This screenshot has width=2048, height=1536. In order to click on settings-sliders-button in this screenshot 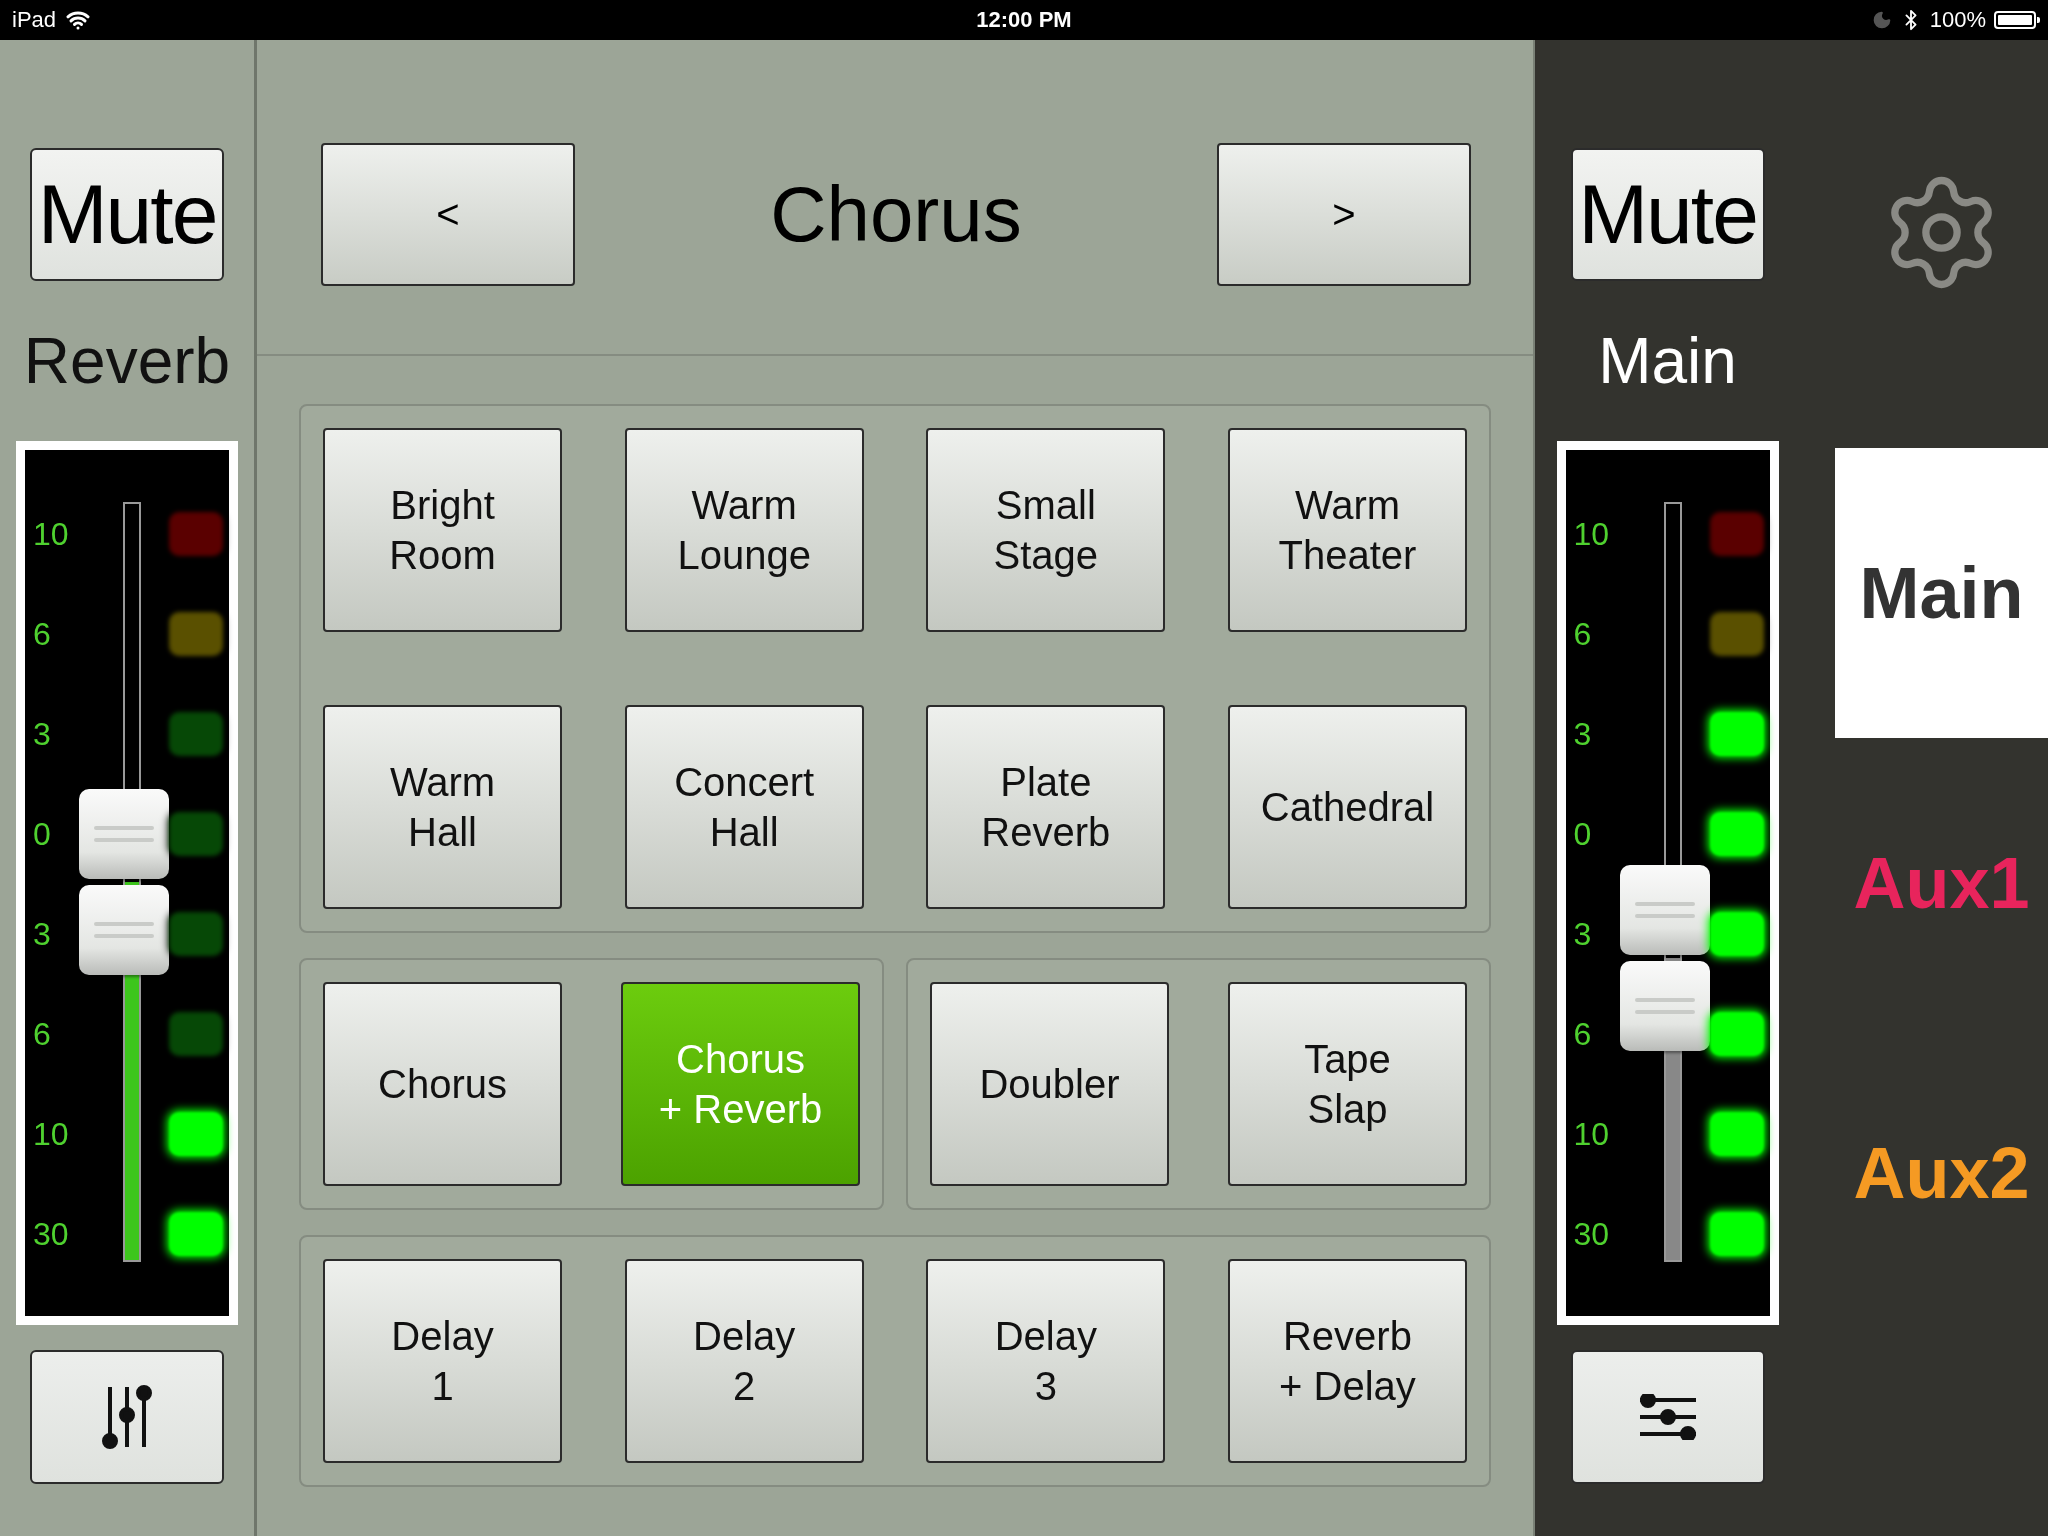, I will do `click(1667, 1417)`.